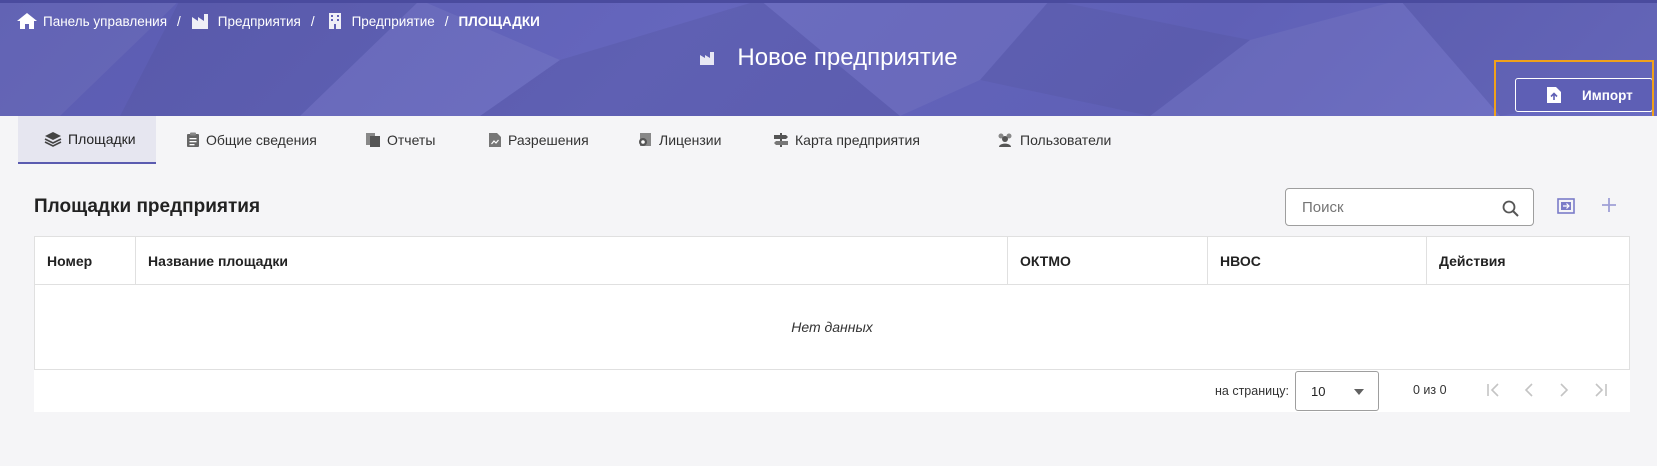  I want to click on search-icon, so click(1510, 208).